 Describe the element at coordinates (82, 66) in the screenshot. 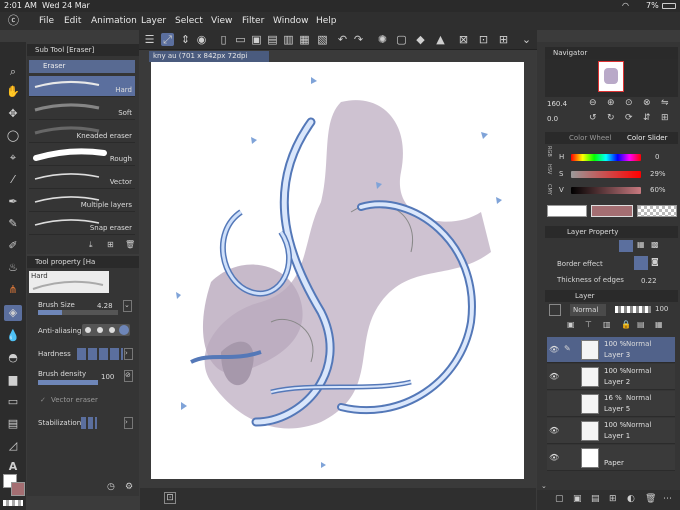

I see `eraser-group-tab: Eraser` at that location.